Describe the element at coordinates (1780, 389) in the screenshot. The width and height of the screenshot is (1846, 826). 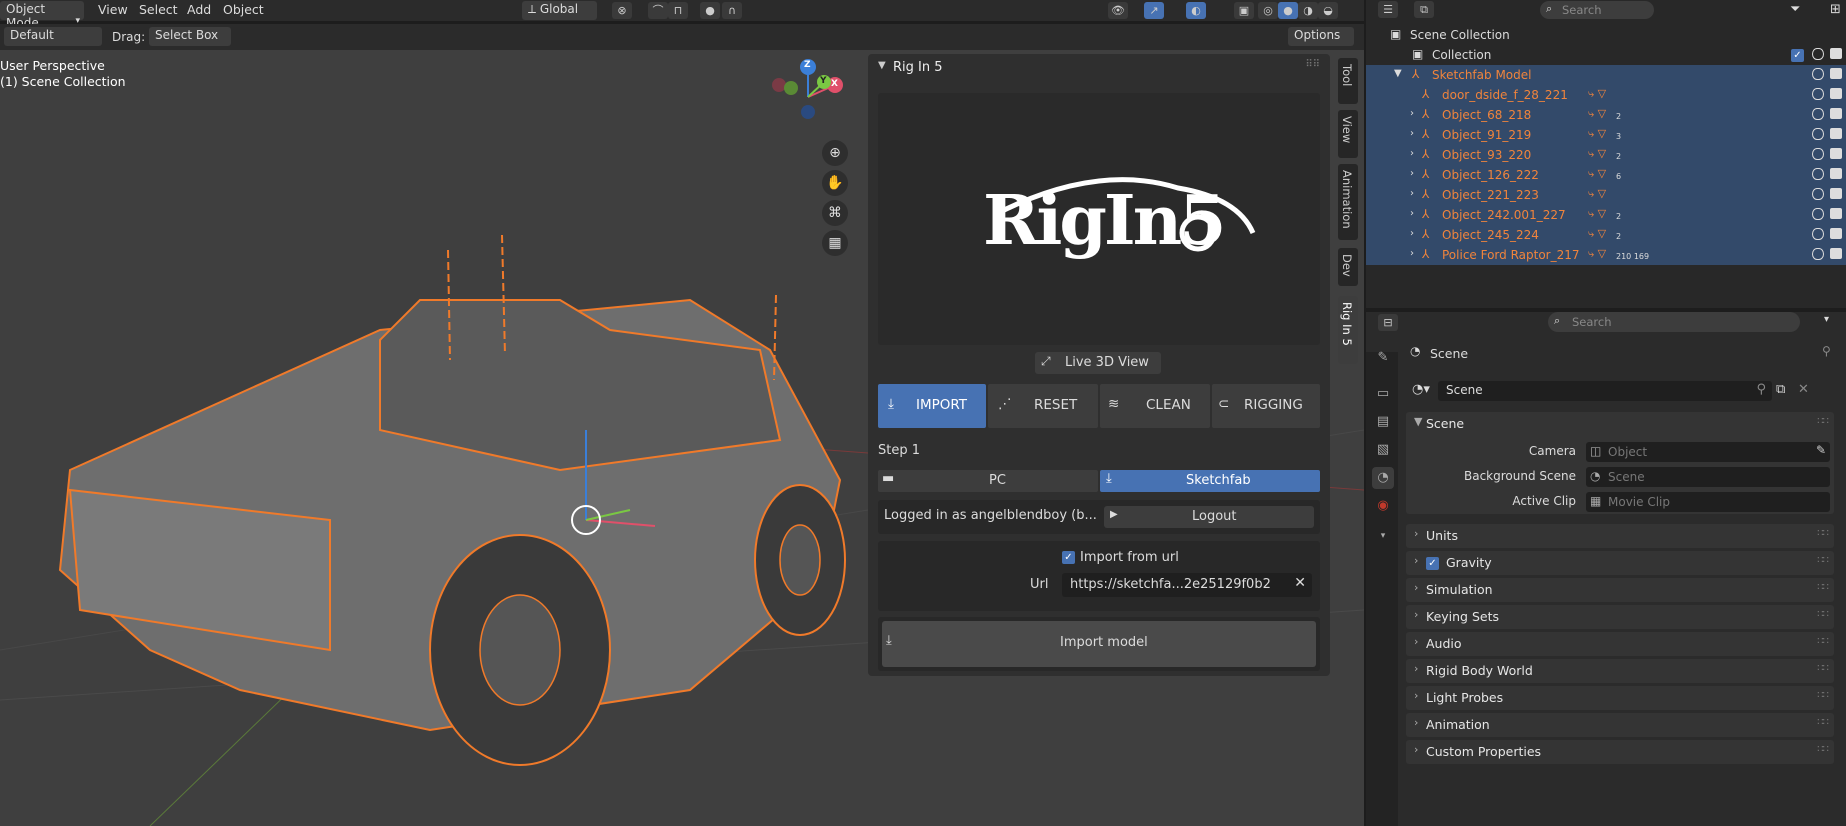
I see `duplicate-icon: ⧉` at that location.